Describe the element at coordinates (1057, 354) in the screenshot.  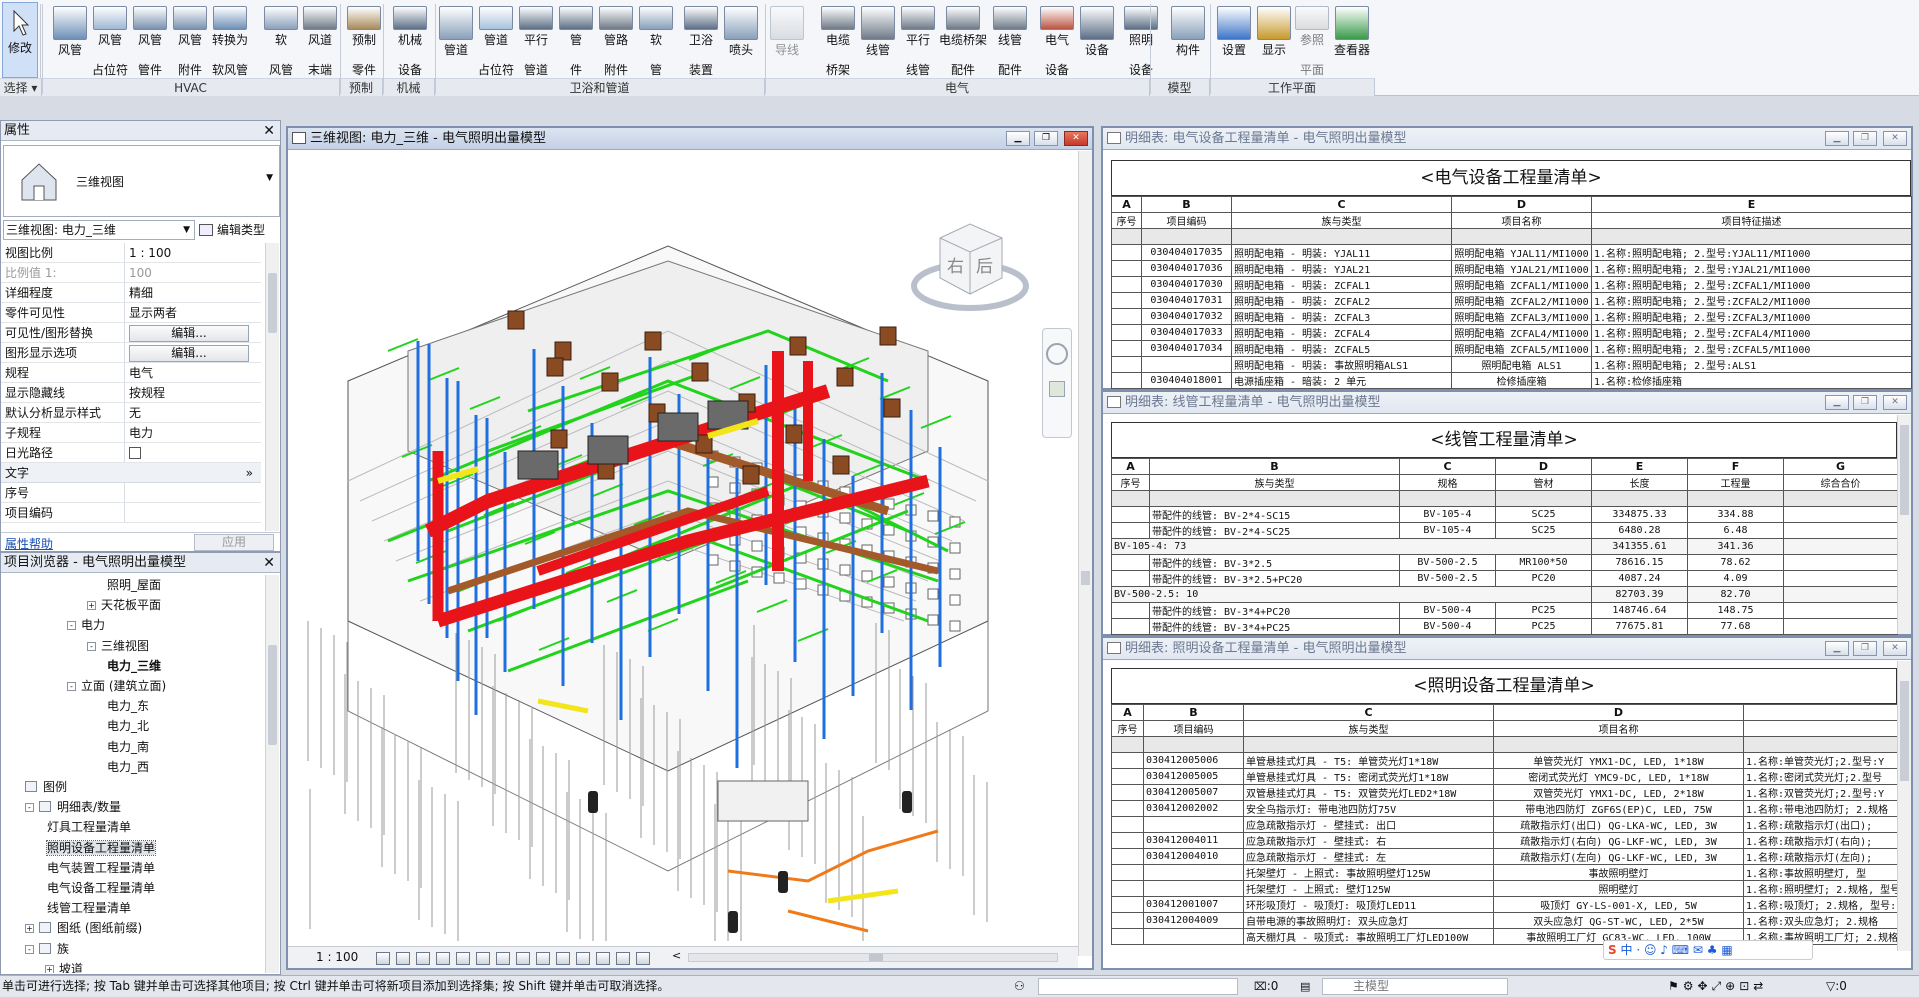
I see `steering-wheel-icon` at that location.